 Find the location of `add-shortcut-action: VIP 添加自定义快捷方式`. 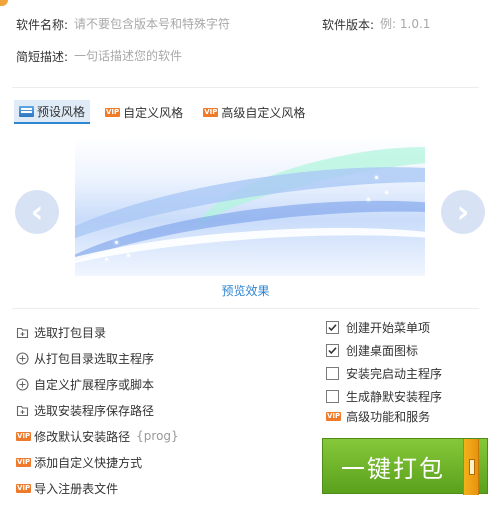

add-shortcut-action: VIP 添加自定义快捷方式 is located at coordinates (79, 462).